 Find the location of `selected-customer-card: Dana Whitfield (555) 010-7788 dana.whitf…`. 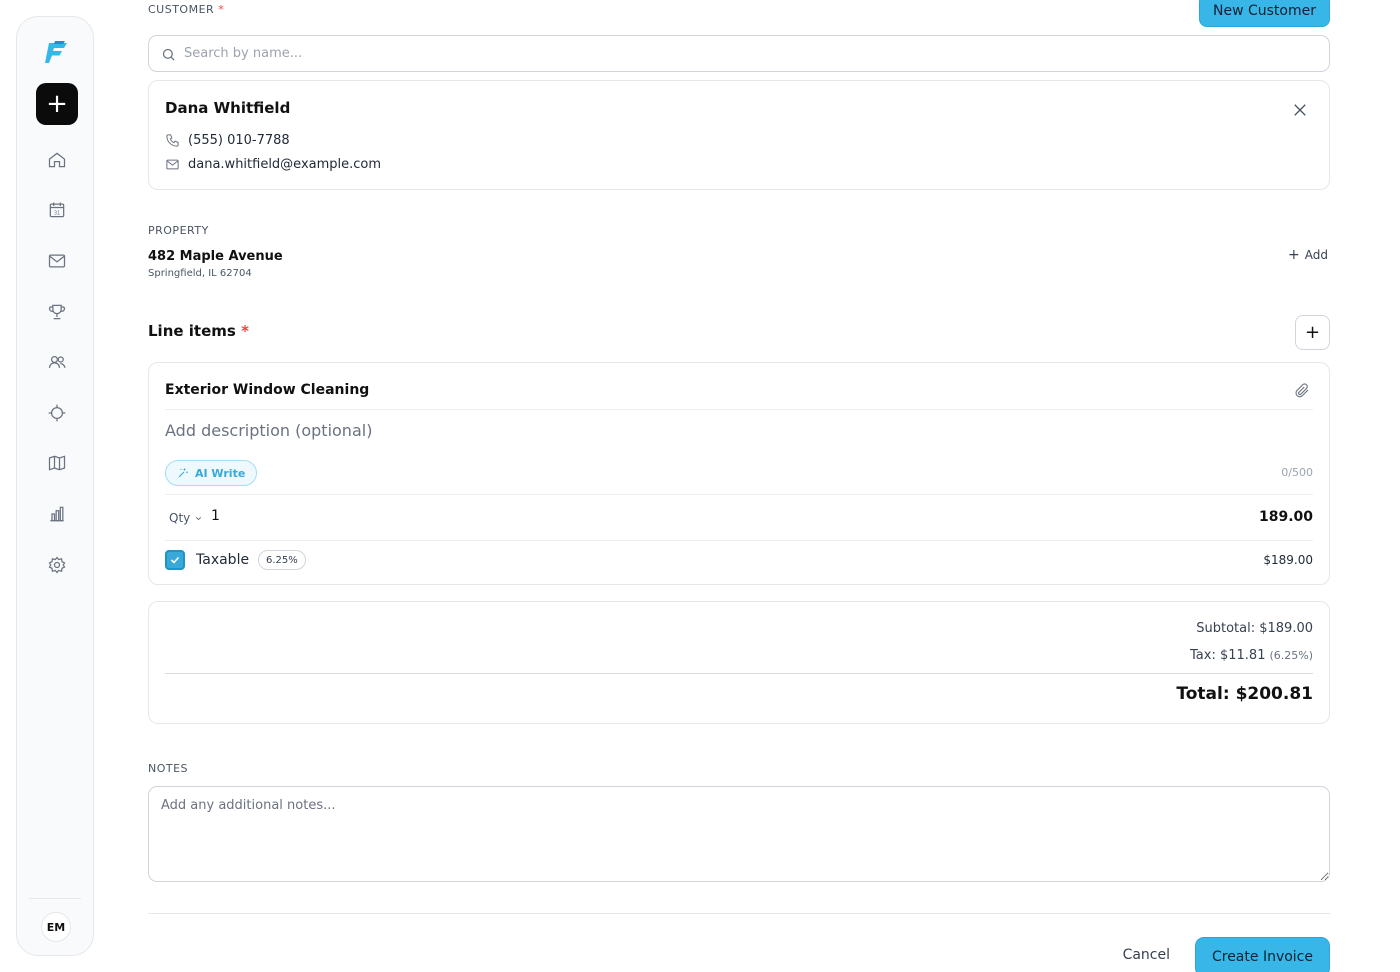

selected-customer-card: Dana Whitfield (555) 010-7788 dana.whitf… is located at coordinates (739, 135).